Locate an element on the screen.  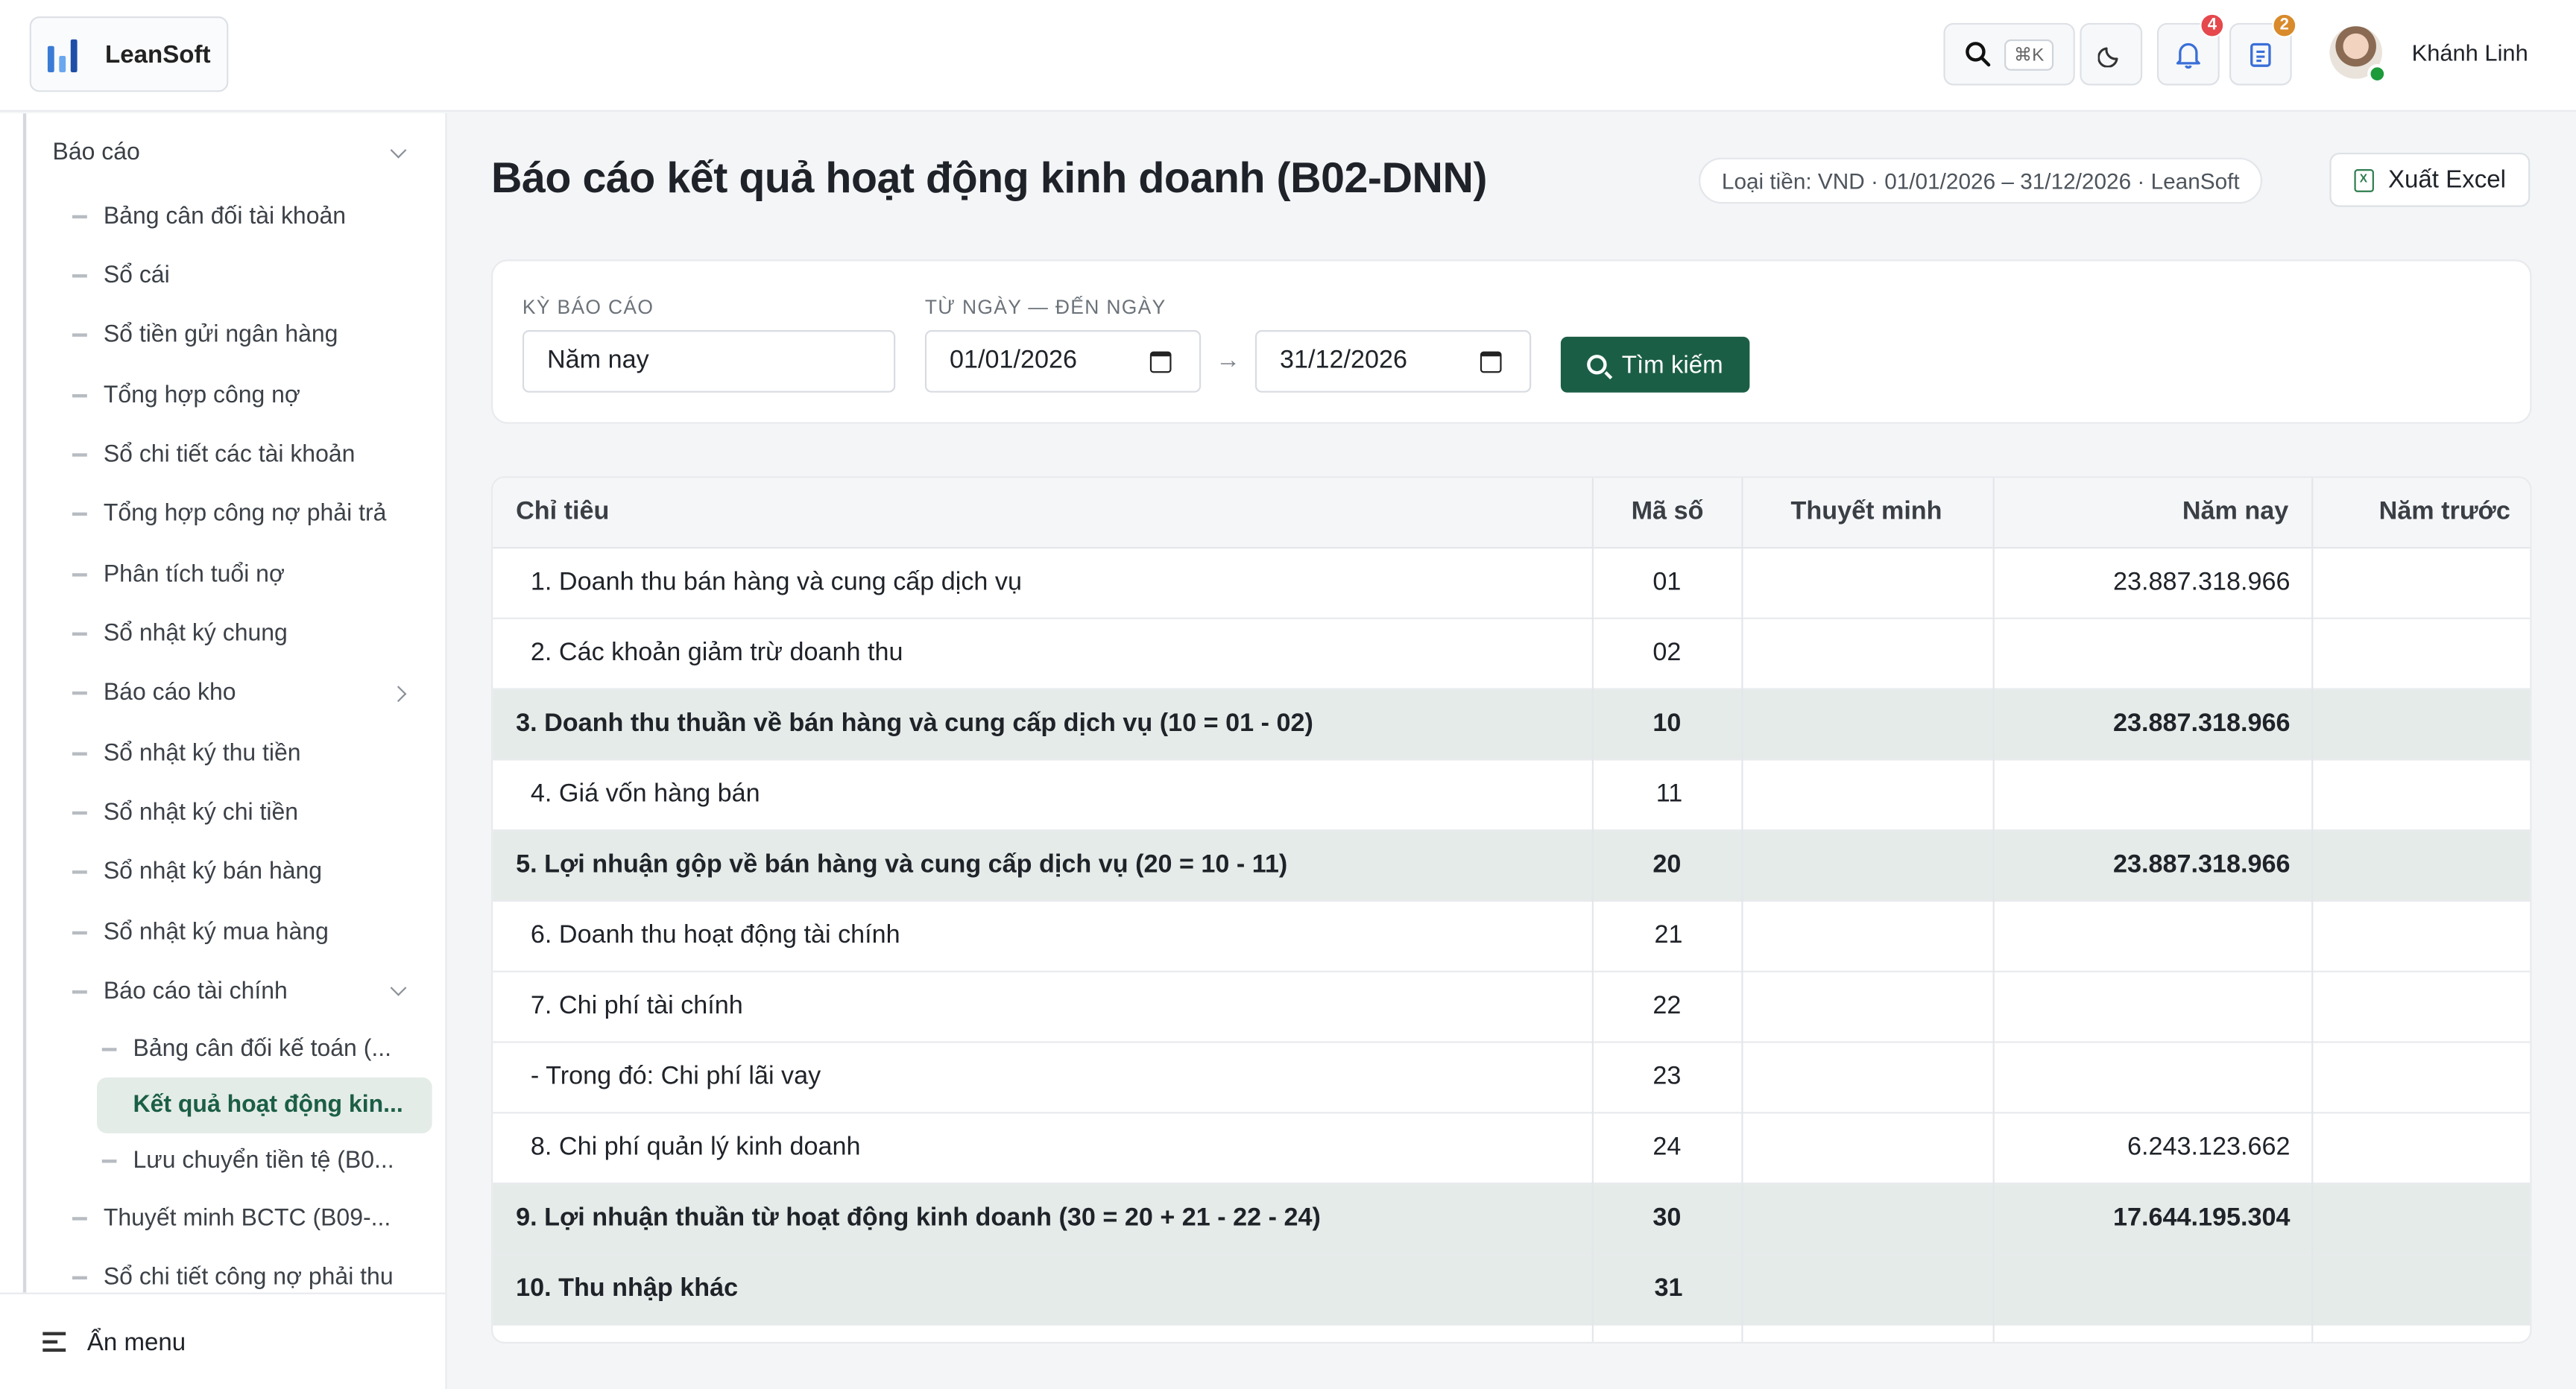
column-header-code: Mã số is located at coordinates (1667, 511).